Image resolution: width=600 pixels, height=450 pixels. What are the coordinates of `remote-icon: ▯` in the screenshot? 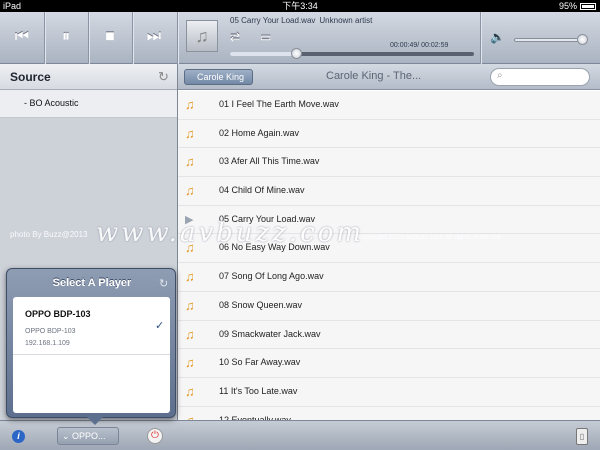 It's located at (582, 436).